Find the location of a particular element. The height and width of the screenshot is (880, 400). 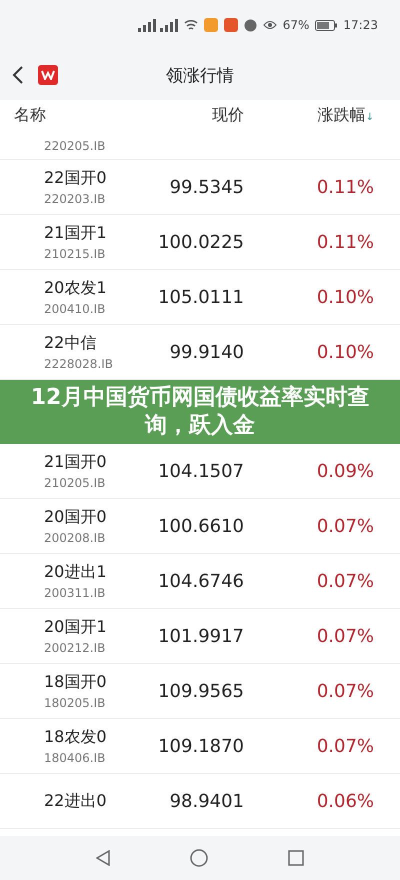

price: 98.9401 is located at coordinates (207, 801).